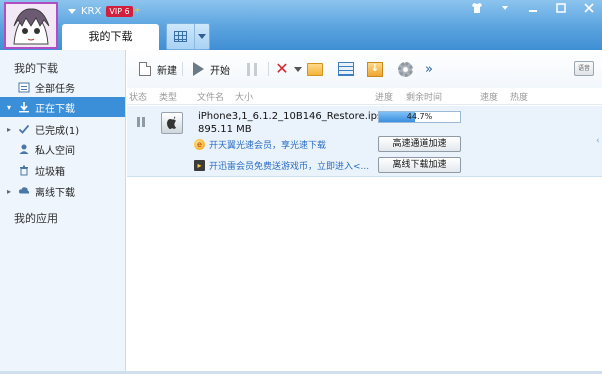 The image size is (602, 374). Describe the element at coordinates (23, 149) in the screenshot. I see `private-space-icon` at that location.